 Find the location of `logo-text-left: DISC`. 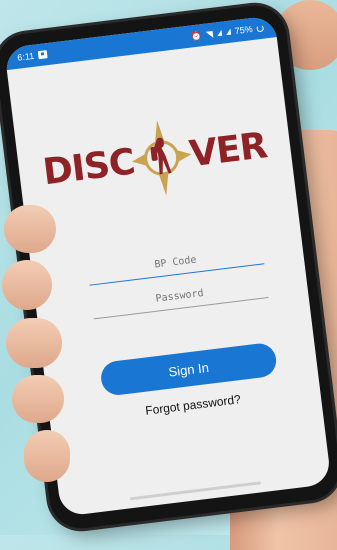

logo-text-left: DISC is located at coordinates (88, 166).